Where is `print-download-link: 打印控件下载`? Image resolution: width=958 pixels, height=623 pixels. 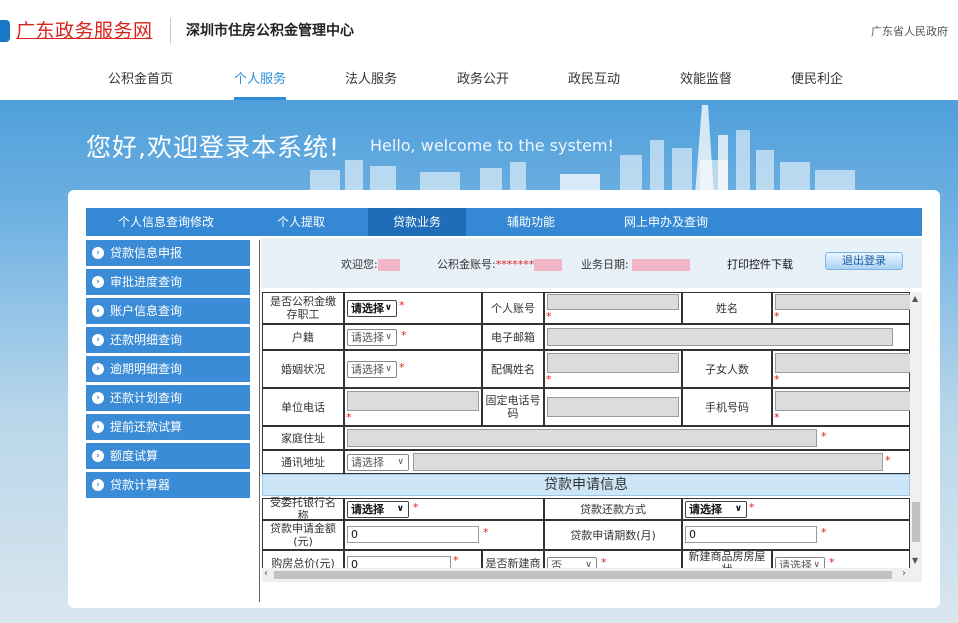 print-download-link: 打印控件下载 is located at coordinates (760, 264).